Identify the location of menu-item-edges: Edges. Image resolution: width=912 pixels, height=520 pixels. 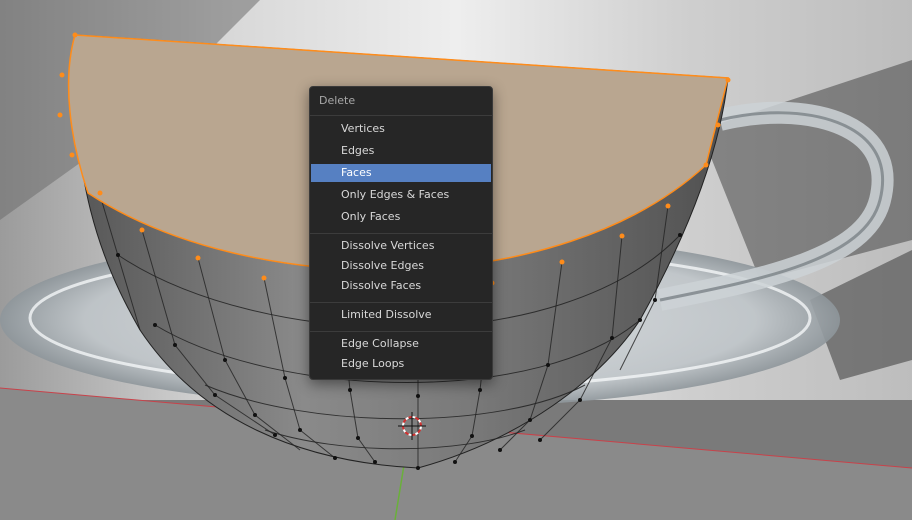
(401, 151).